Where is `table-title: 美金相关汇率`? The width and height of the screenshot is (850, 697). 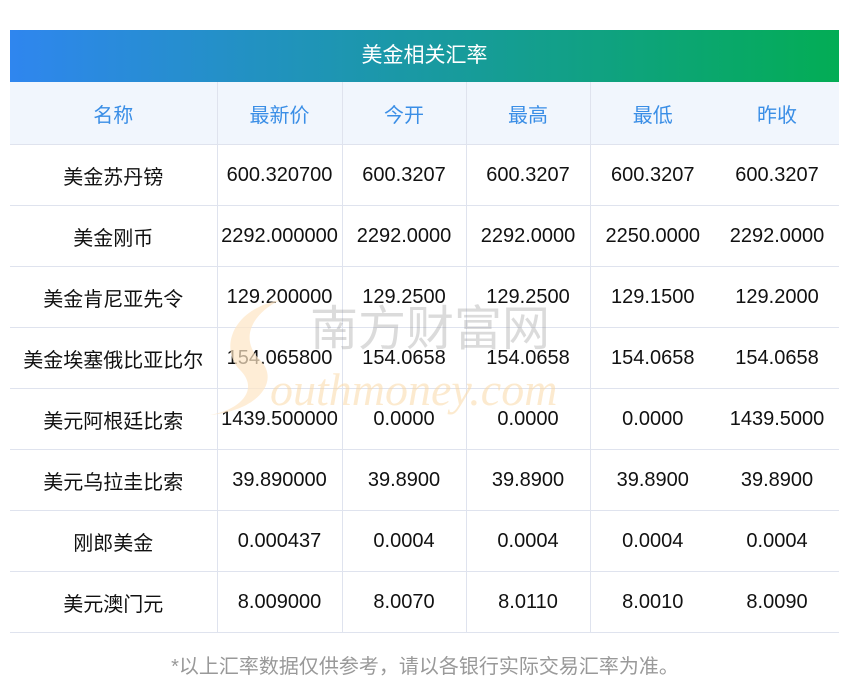
table-title: 美金相关汇率 is located at coordinates (424, 56).